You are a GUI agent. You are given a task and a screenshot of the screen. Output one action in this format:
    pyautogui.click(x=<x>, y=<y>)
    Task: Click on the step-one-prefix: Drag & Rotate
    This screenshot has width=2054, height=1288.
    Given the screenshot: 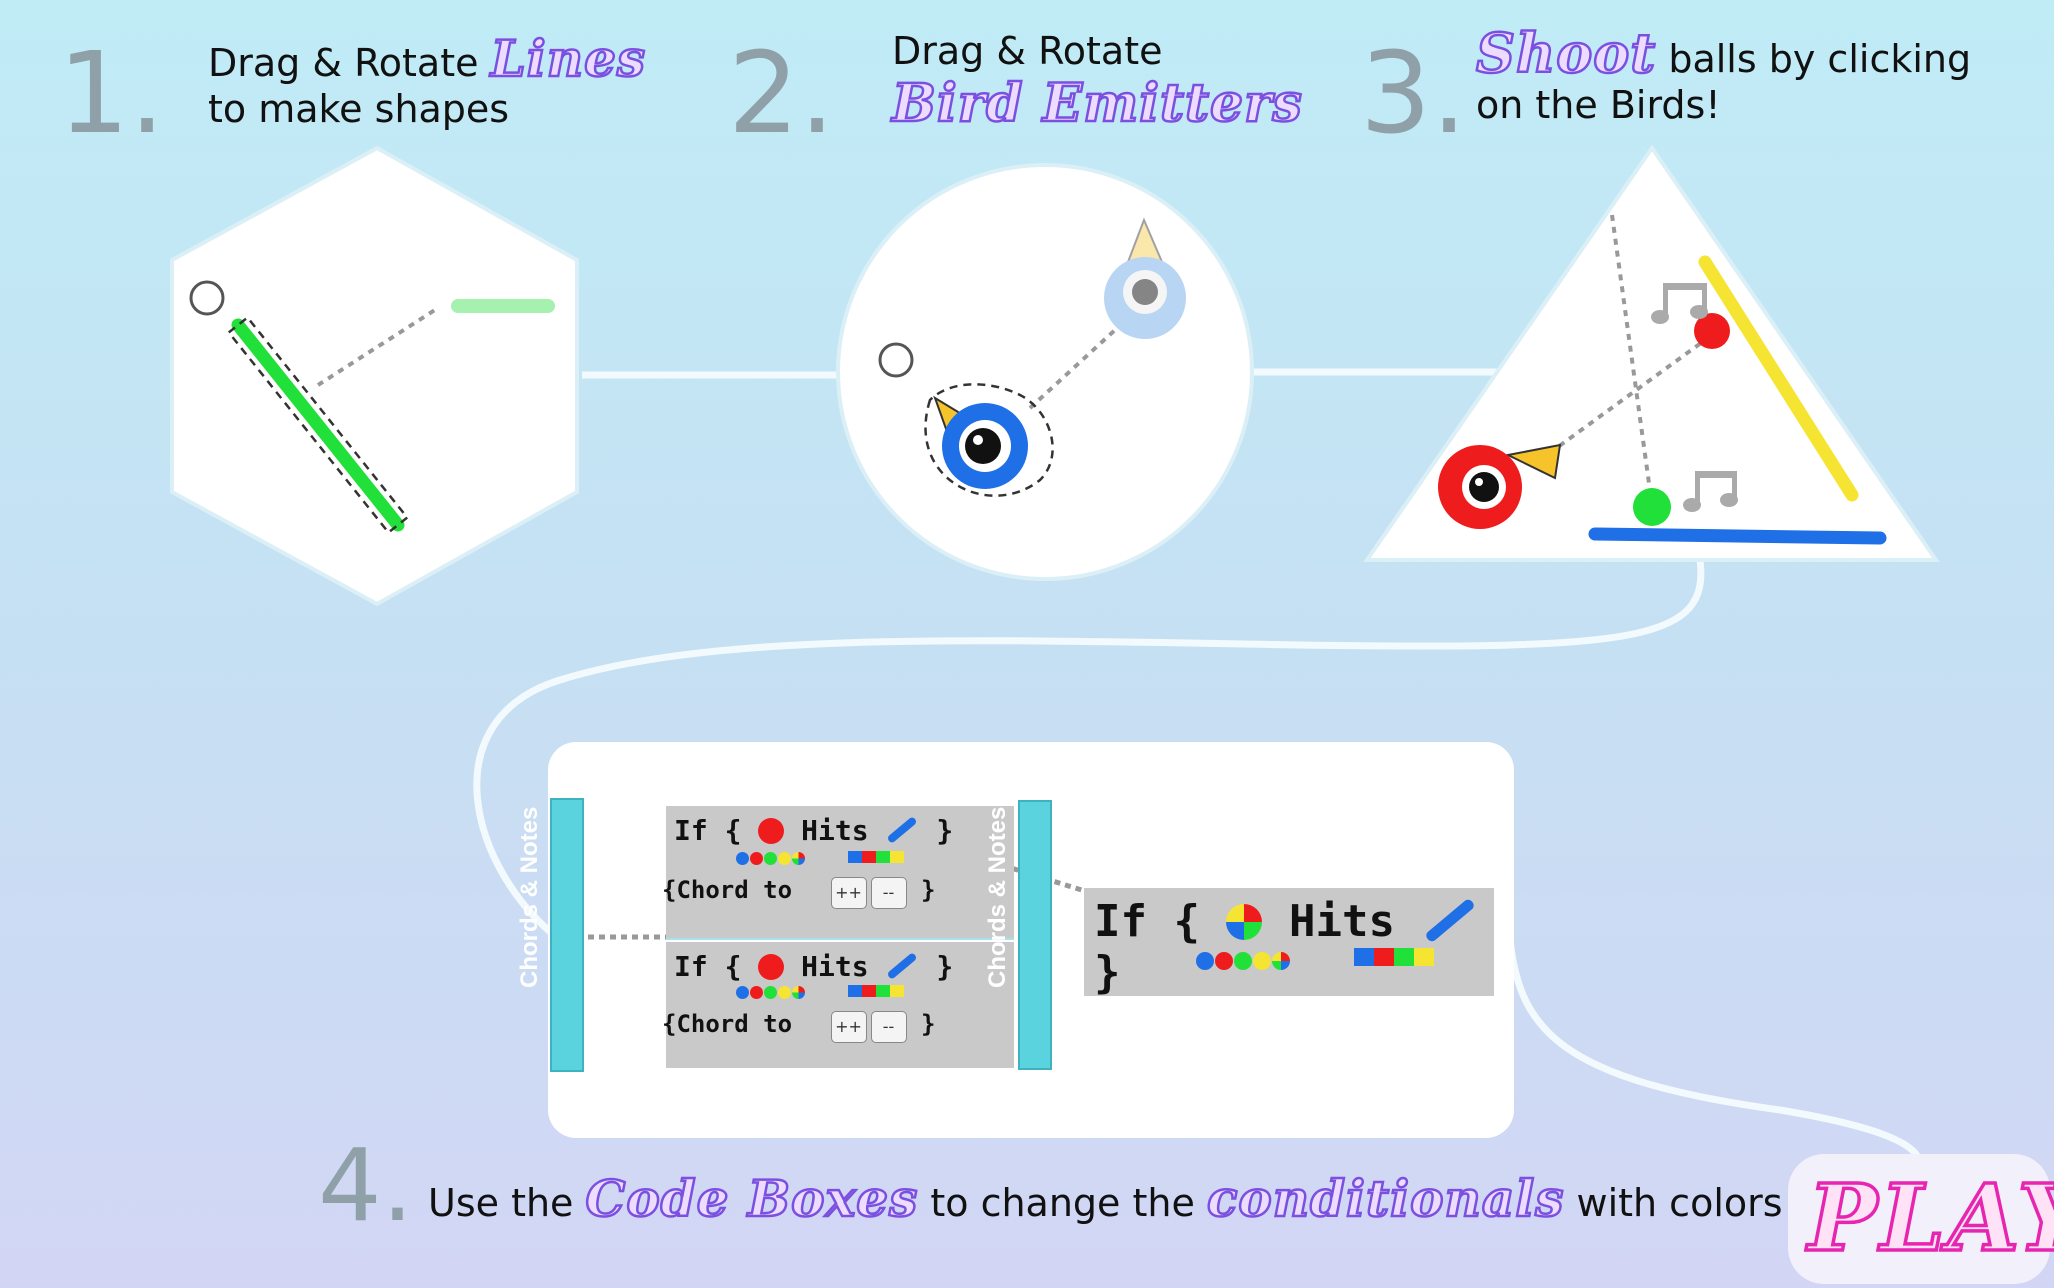 What is the action you would take?
    pyautogui.click(x=343, y=63)
    